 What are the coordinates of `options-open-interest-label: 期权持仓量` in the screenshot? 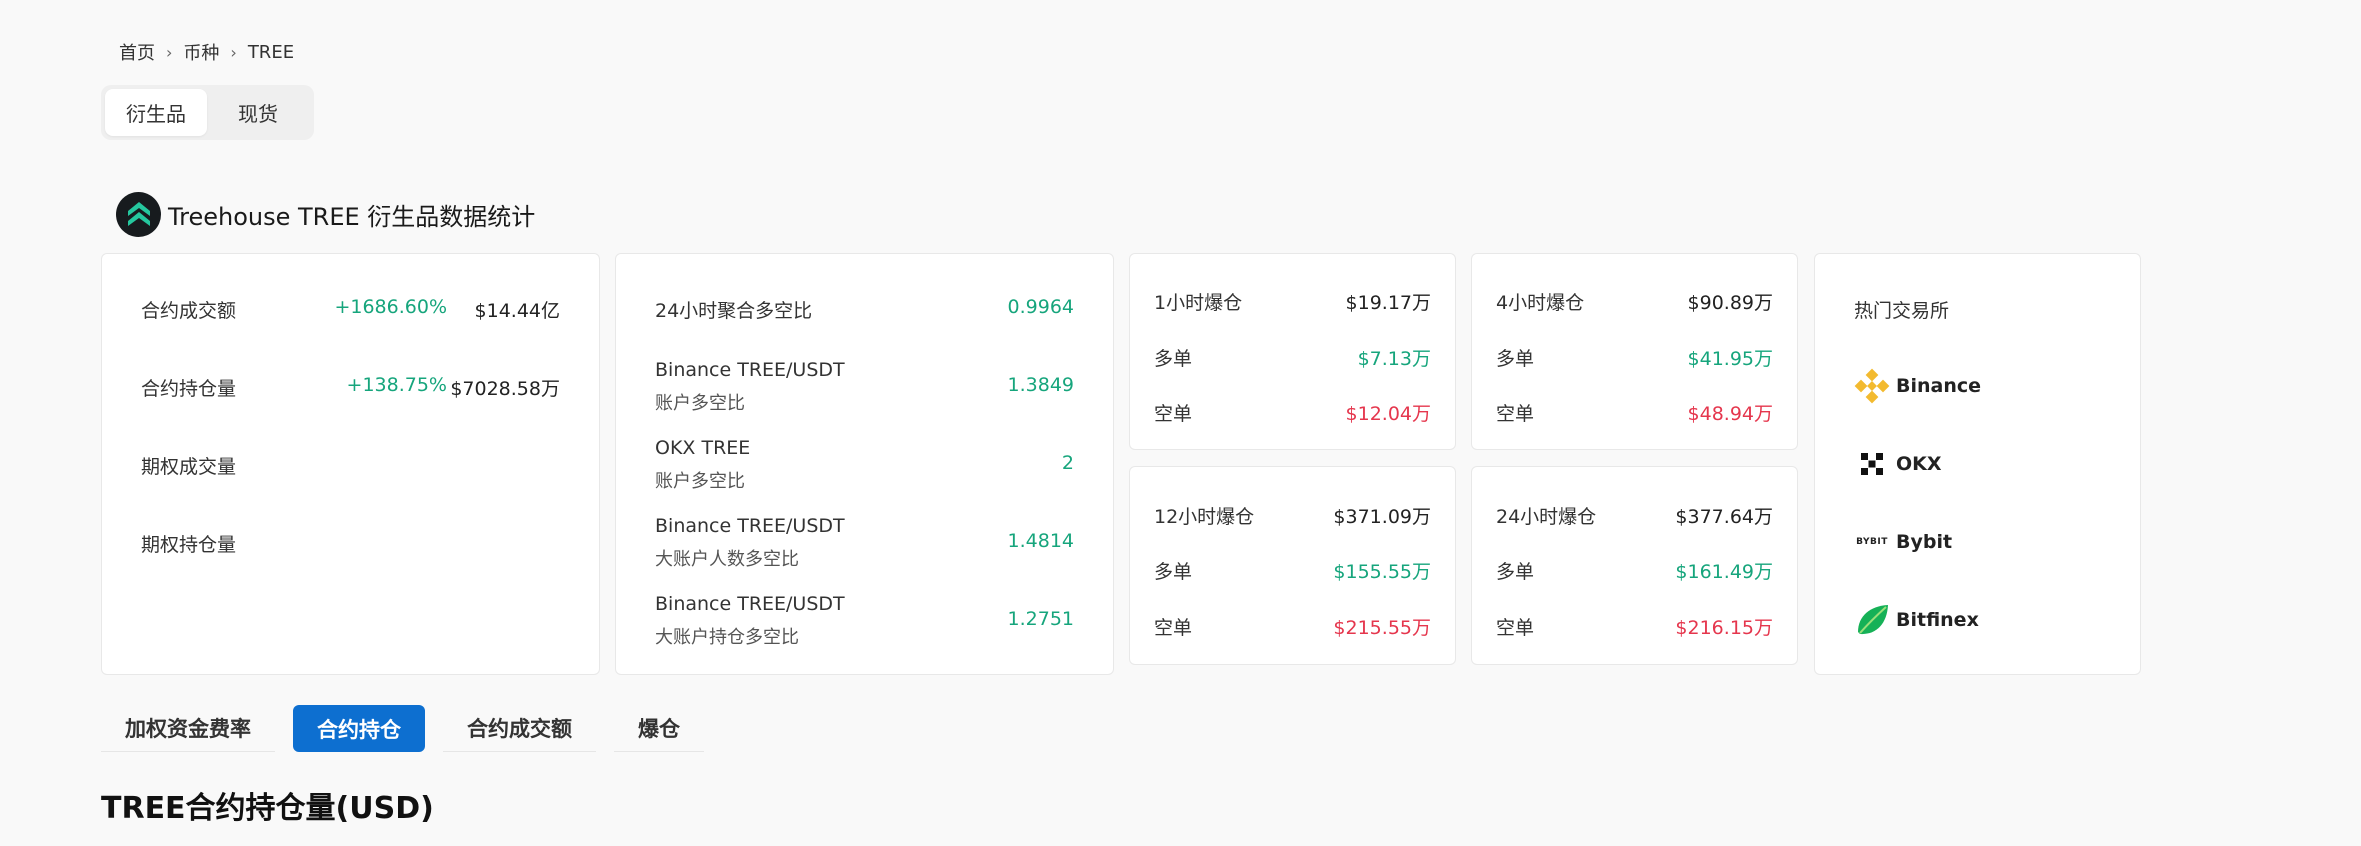 It's located at (189, 545).